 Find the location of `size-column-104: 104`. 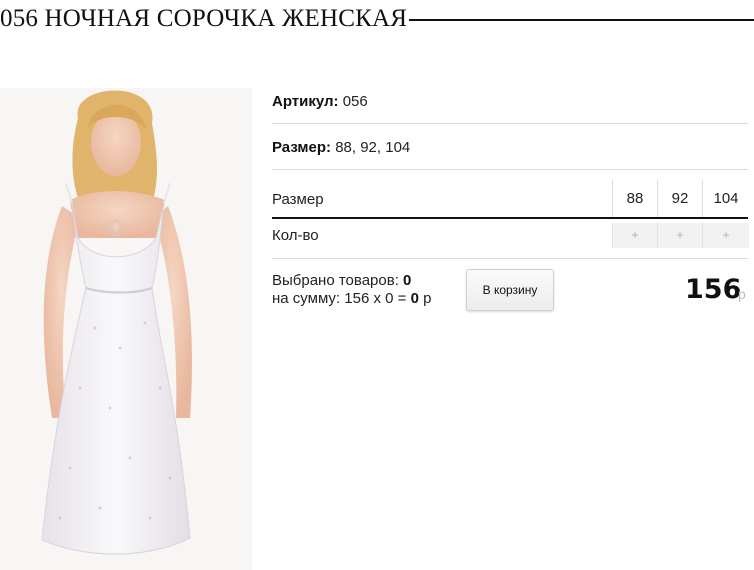

size-column-104: 104 is located at coordinates (725, 198).